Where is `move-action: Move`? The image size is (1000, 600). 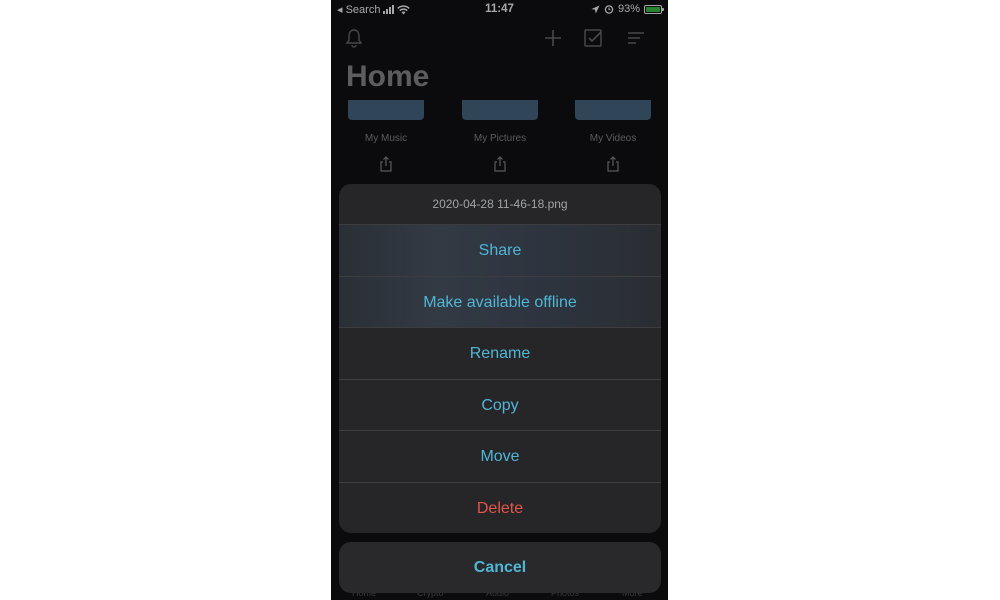 move-action: Move is located at coordinates (500, 456).